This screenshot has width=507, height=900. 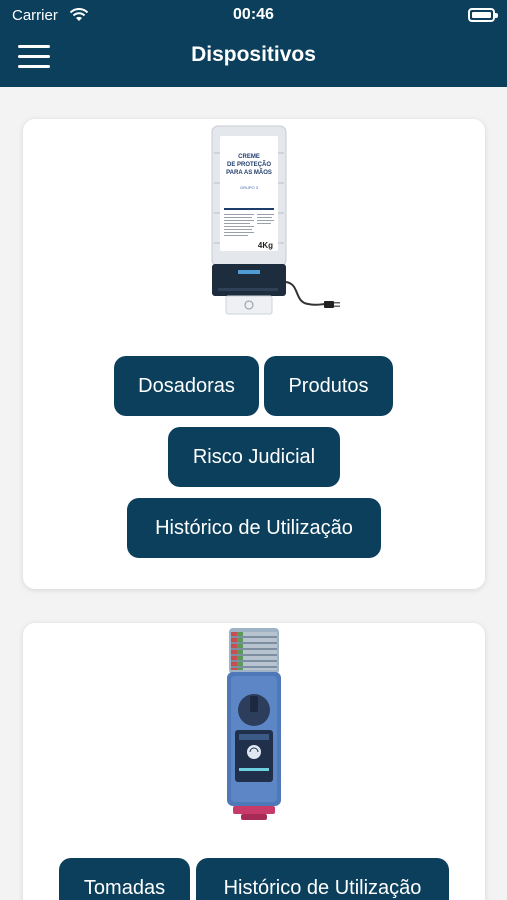 I want to click on risco-judicial-button: Risco Judicial, so click(x=254, y=457).